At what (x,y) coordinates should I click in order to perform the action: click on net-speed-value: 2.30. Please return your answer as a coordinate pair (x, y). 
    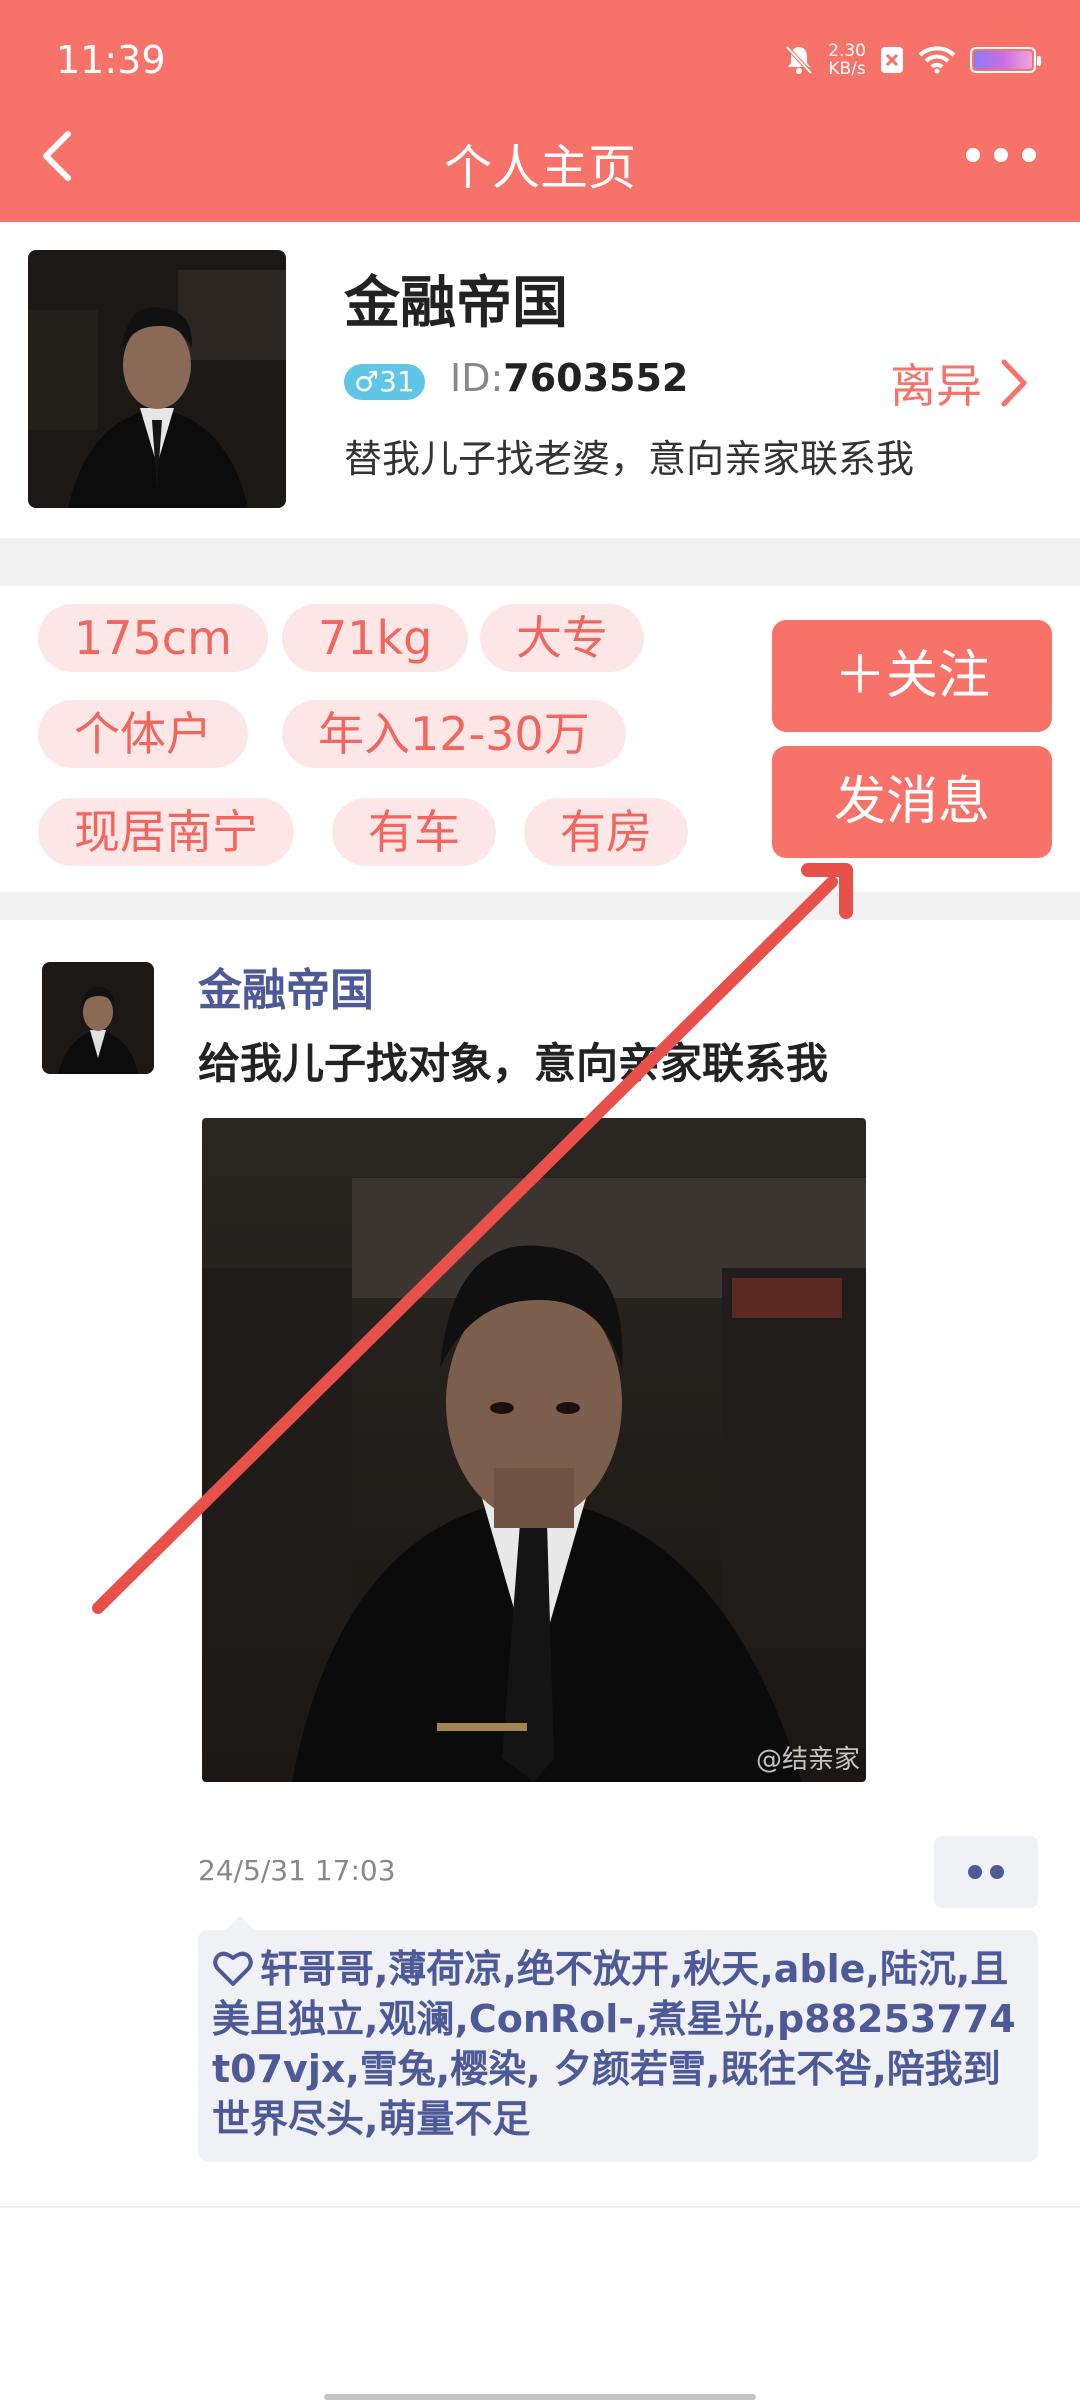
    Looking at the image, I should click on (847, 51).